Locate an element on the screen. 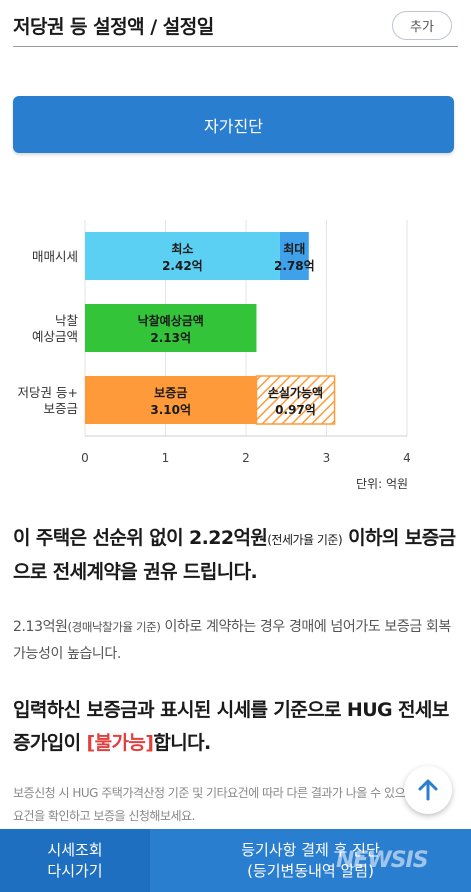 This screenshot has width=471, height=892. arrow-up-icon is located at coordinates (428, 790).